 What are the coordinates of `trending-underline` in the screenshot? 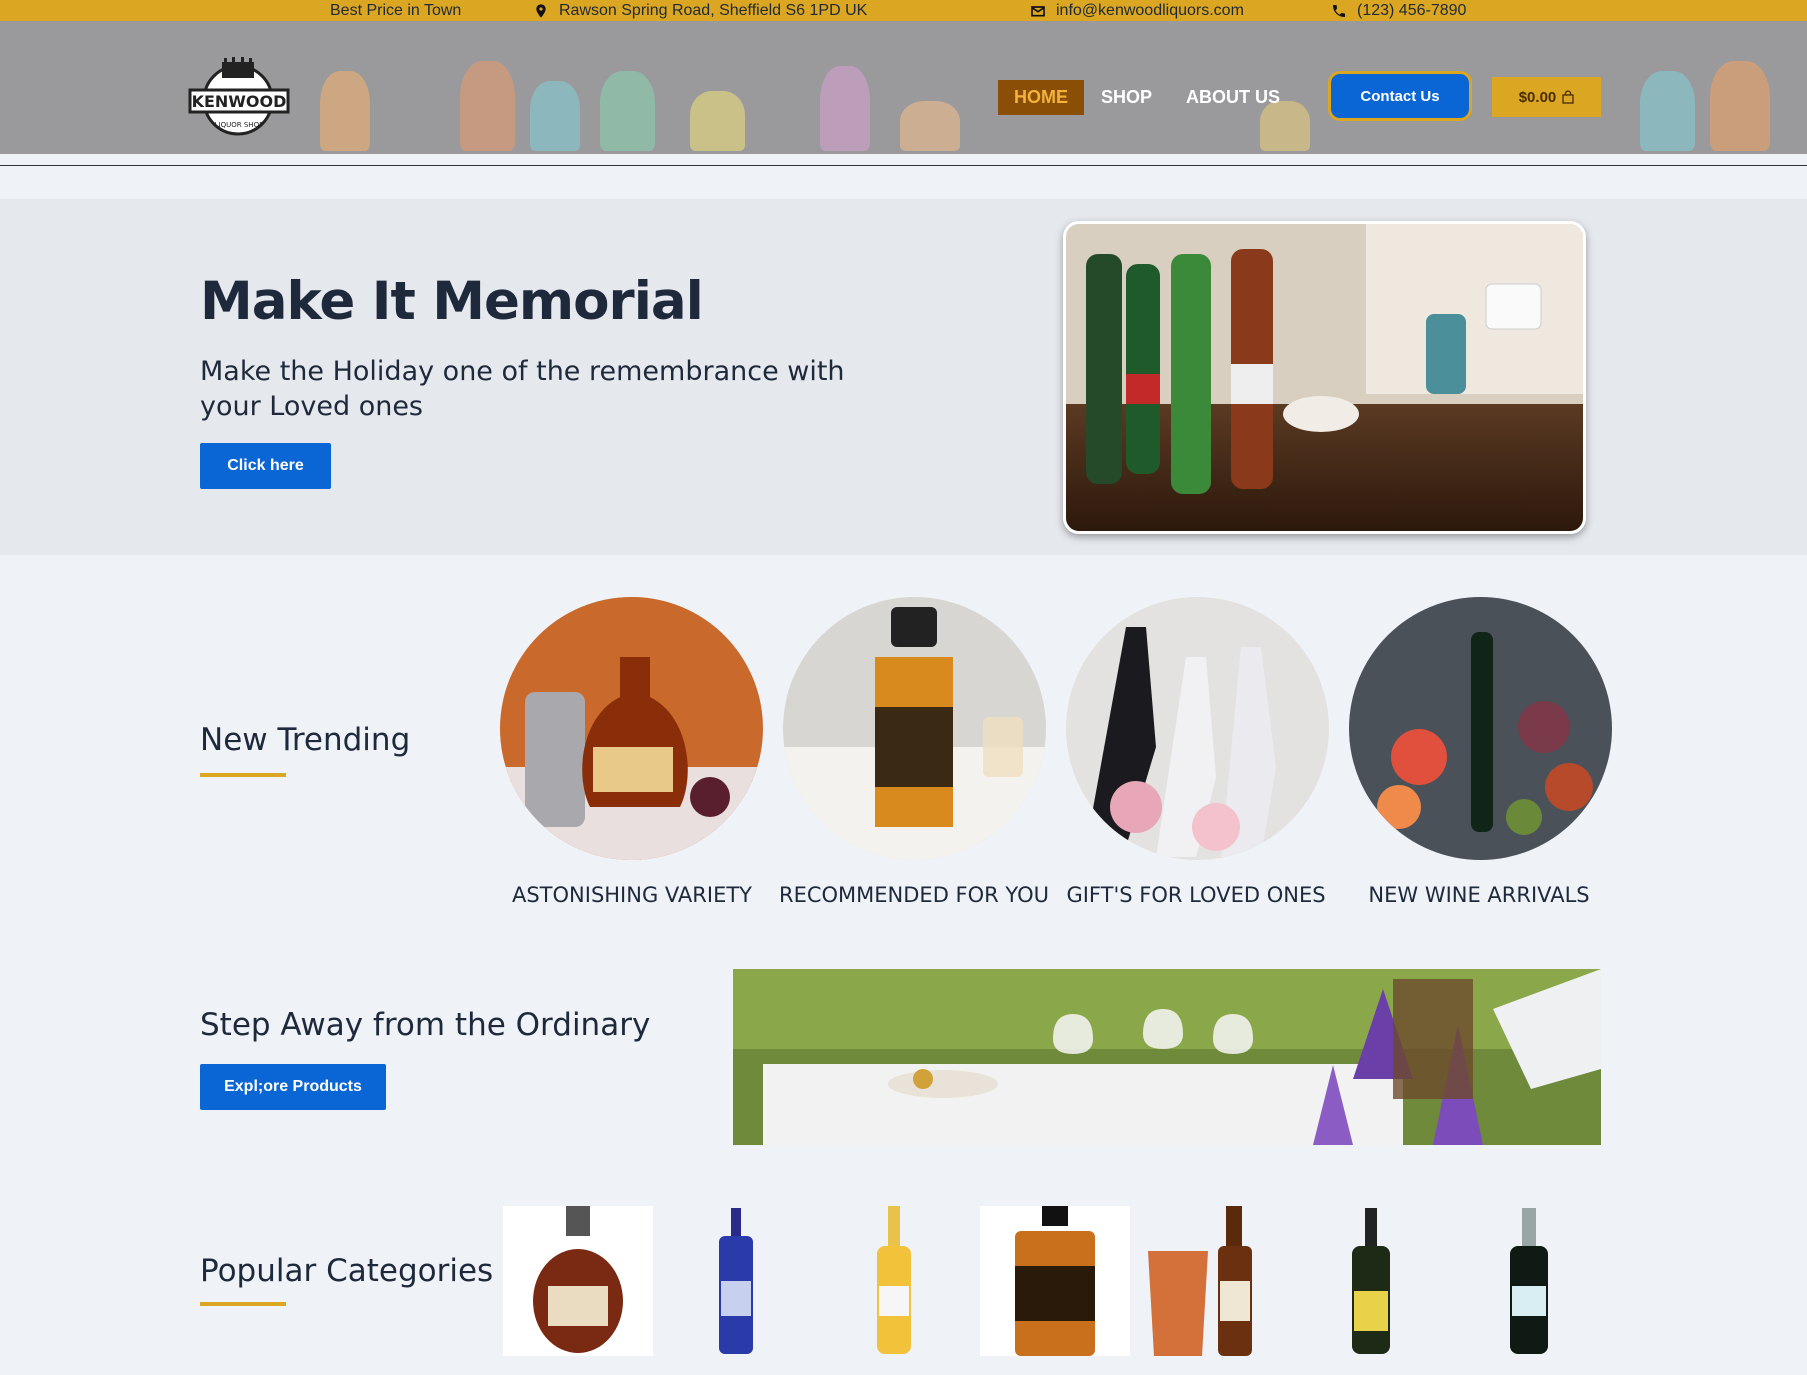 It's located at (243, 775).